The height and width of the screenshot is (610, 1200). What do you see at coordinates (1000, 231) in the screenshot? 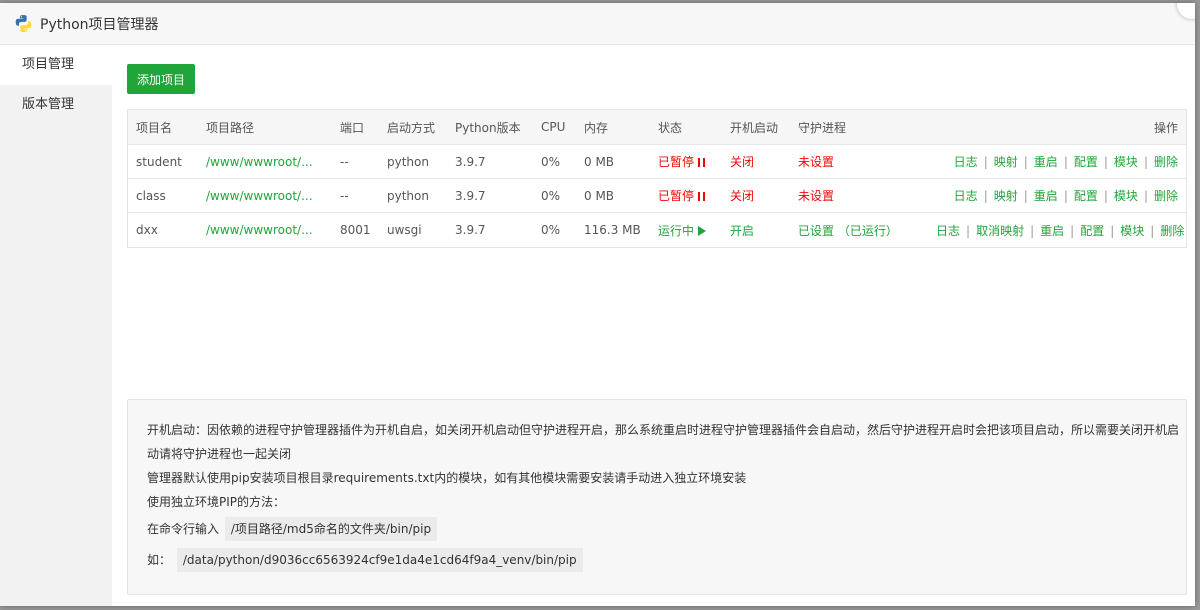
I see `unmap-link: 取消映射` at bounding box center [1000, 231].